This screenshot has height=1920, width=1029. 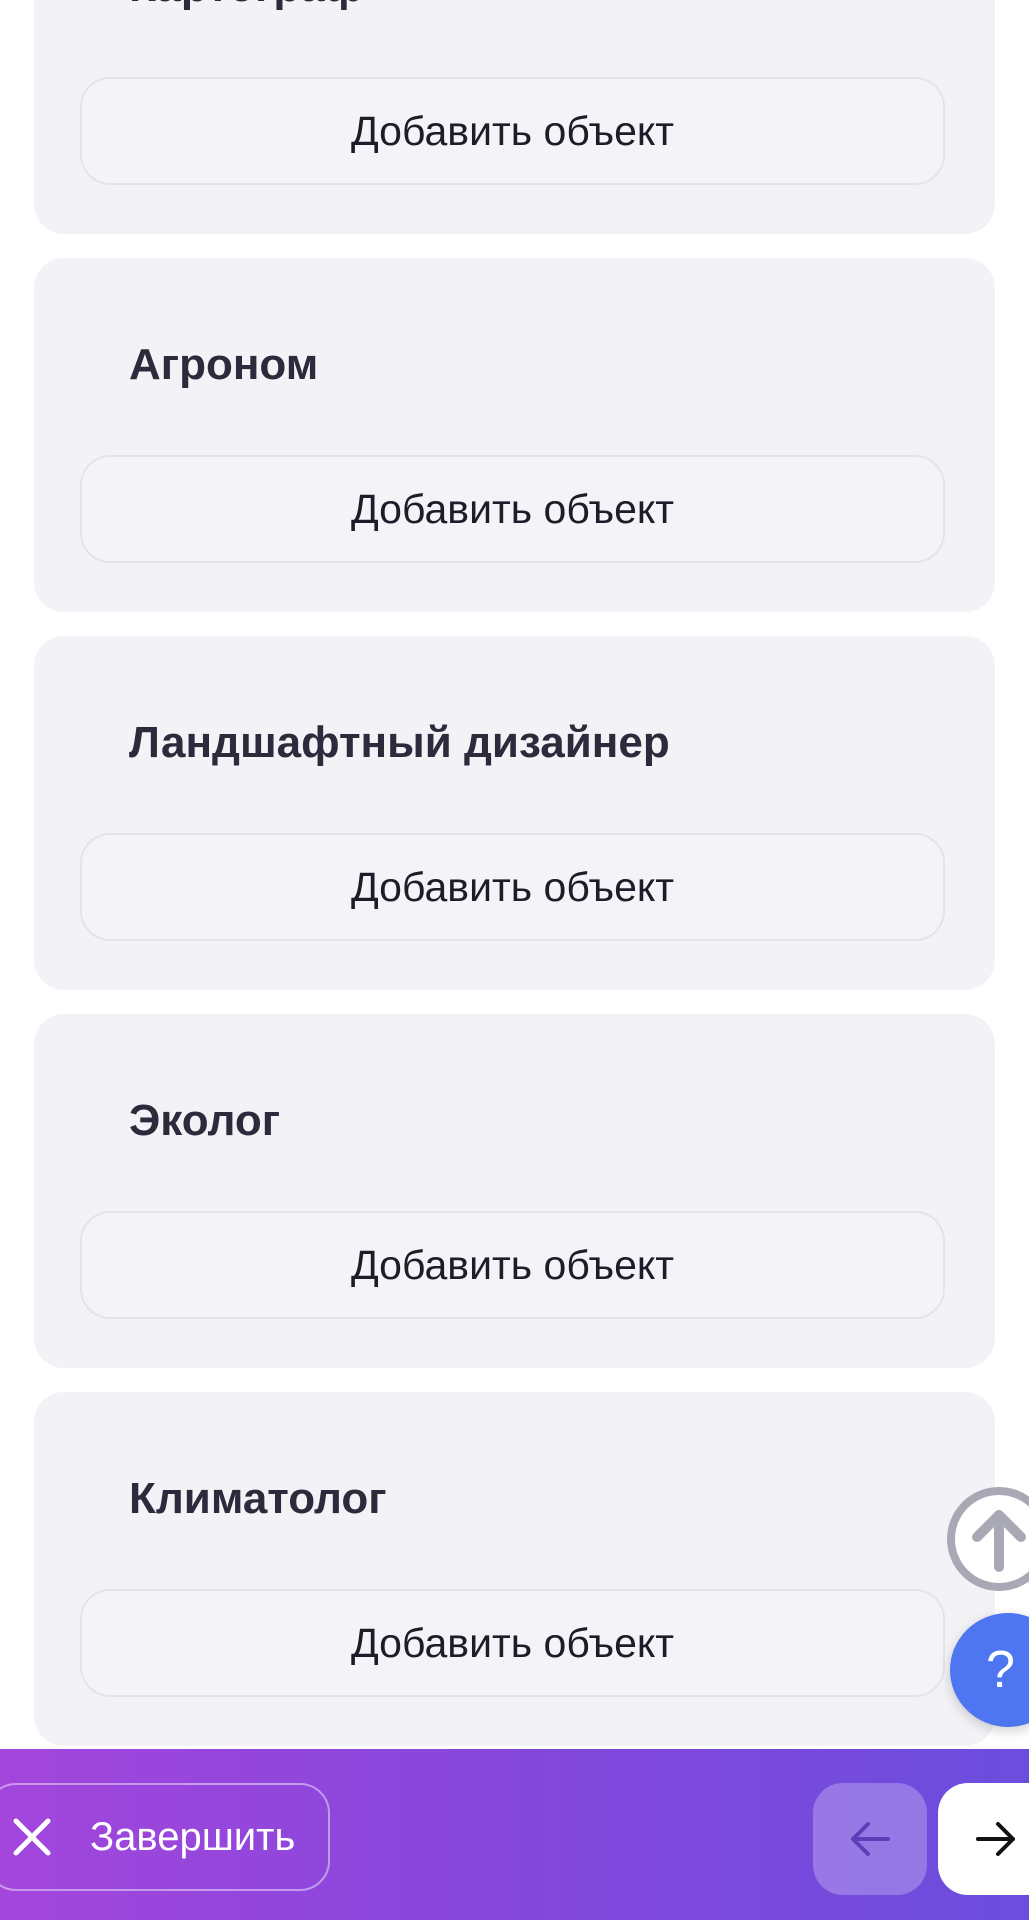 What do you see at coordinates (193, 1836) in the screenshot?
I see `finish-button-label: Завершить` at bounding box center [193, 1836].